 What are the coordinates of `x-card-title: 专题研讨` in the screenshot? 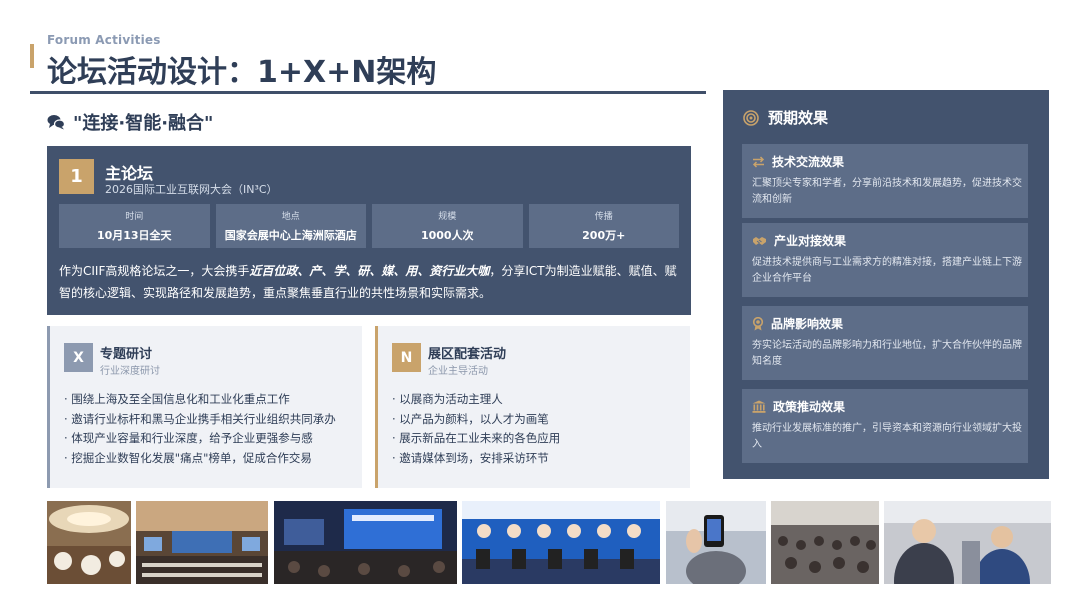 It's located at (126, 354).